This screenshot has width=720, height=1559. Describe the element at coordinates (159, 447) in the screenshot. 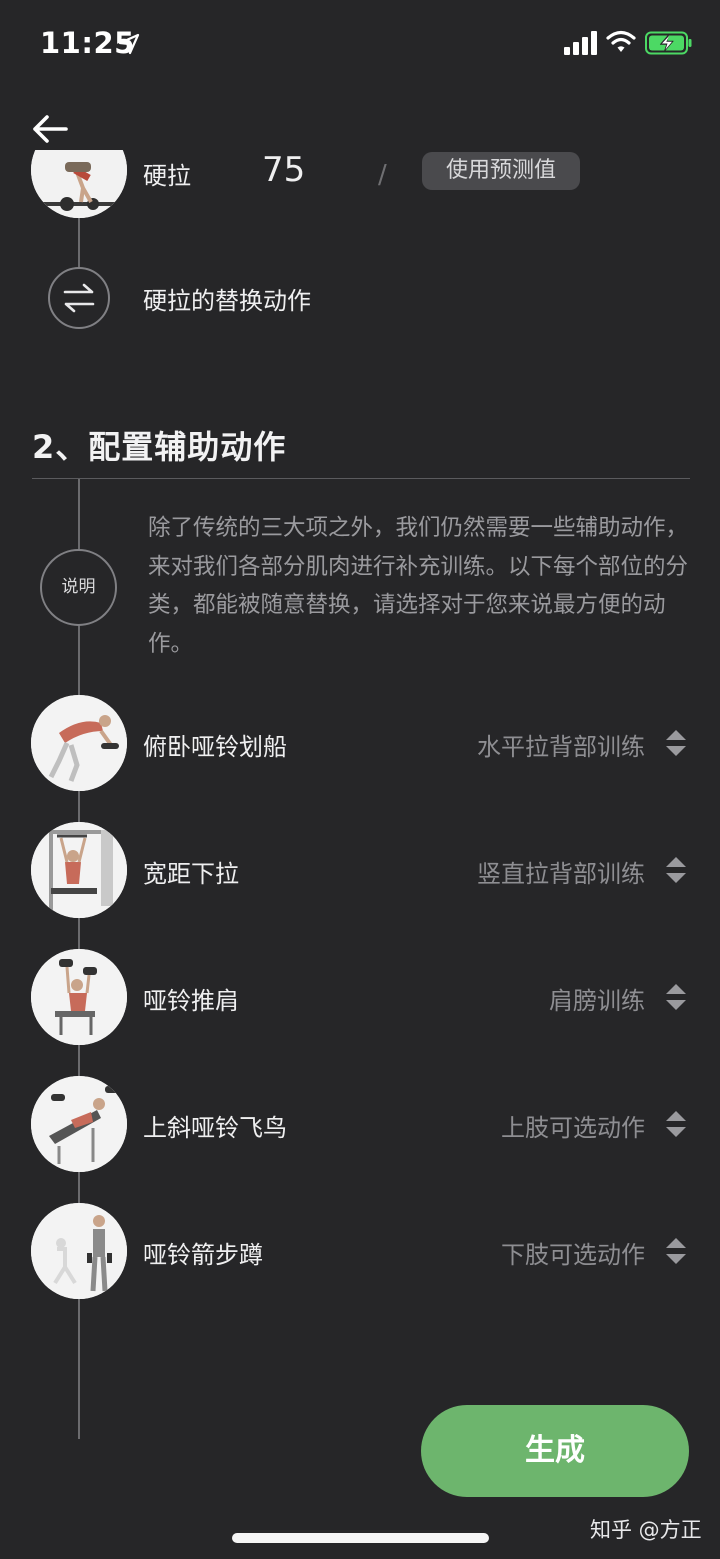

I see `section-title: 2、配置辅助动作` at that location.